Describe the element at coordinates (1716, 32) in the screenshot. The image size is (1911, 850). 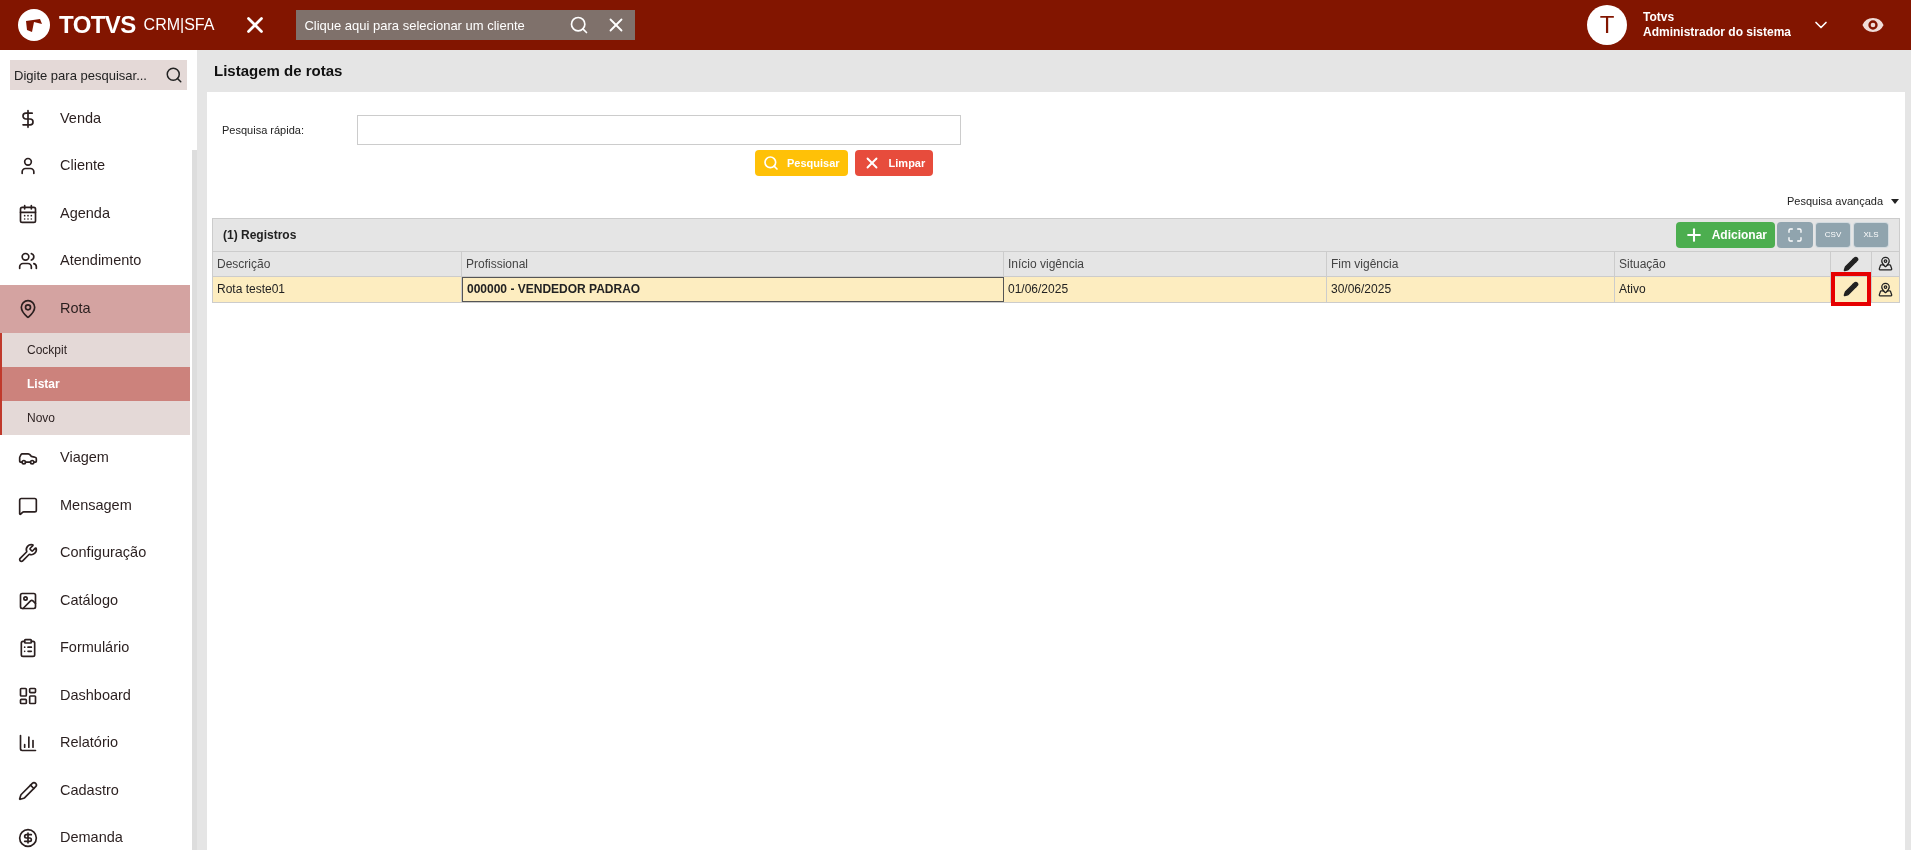
I see `user-role: Administrador do sistema` at that location.